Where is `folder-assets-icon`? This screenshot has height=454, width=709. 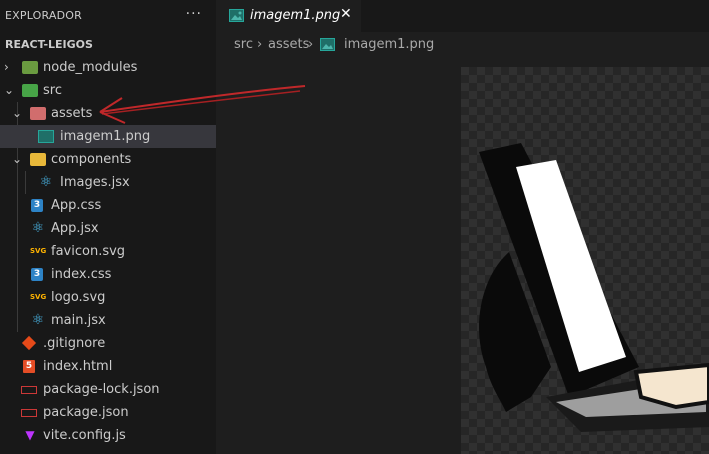
folder-assets-icon is located at coordinates (38, 113).